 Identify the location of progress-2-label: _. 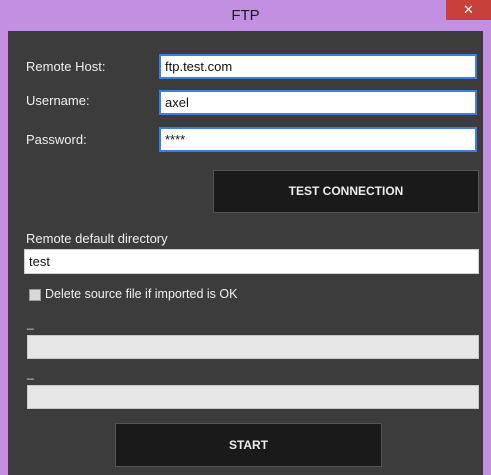
(30, 373).